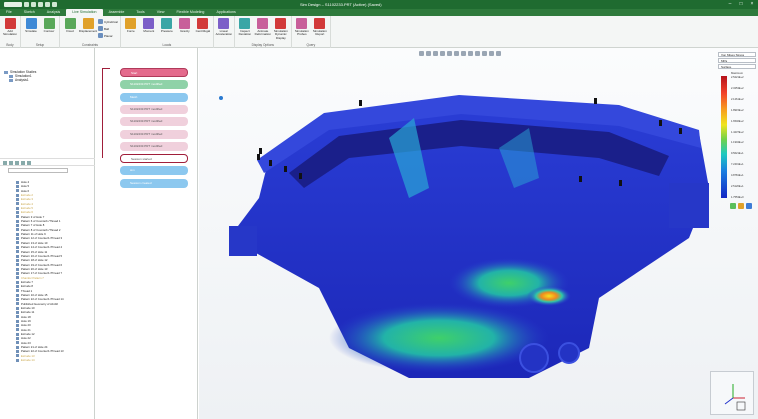 This screenshot has height=419, width=758. Describe the element at coordinates (88, 25) in the screenshot. I see `displacement-button: Displacement` at that location.